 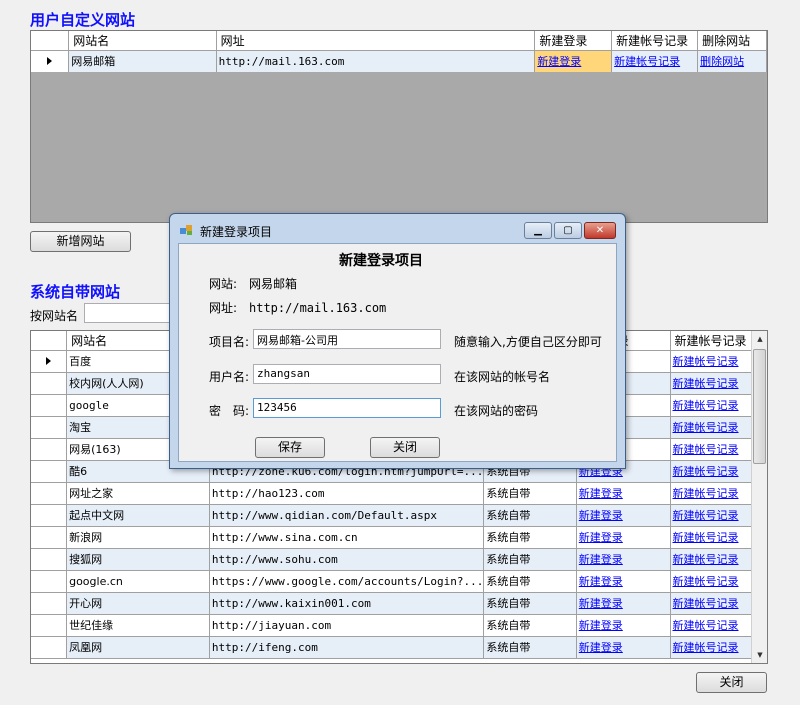 I want to click on save-button: 保存, so click(x=290, y=447).